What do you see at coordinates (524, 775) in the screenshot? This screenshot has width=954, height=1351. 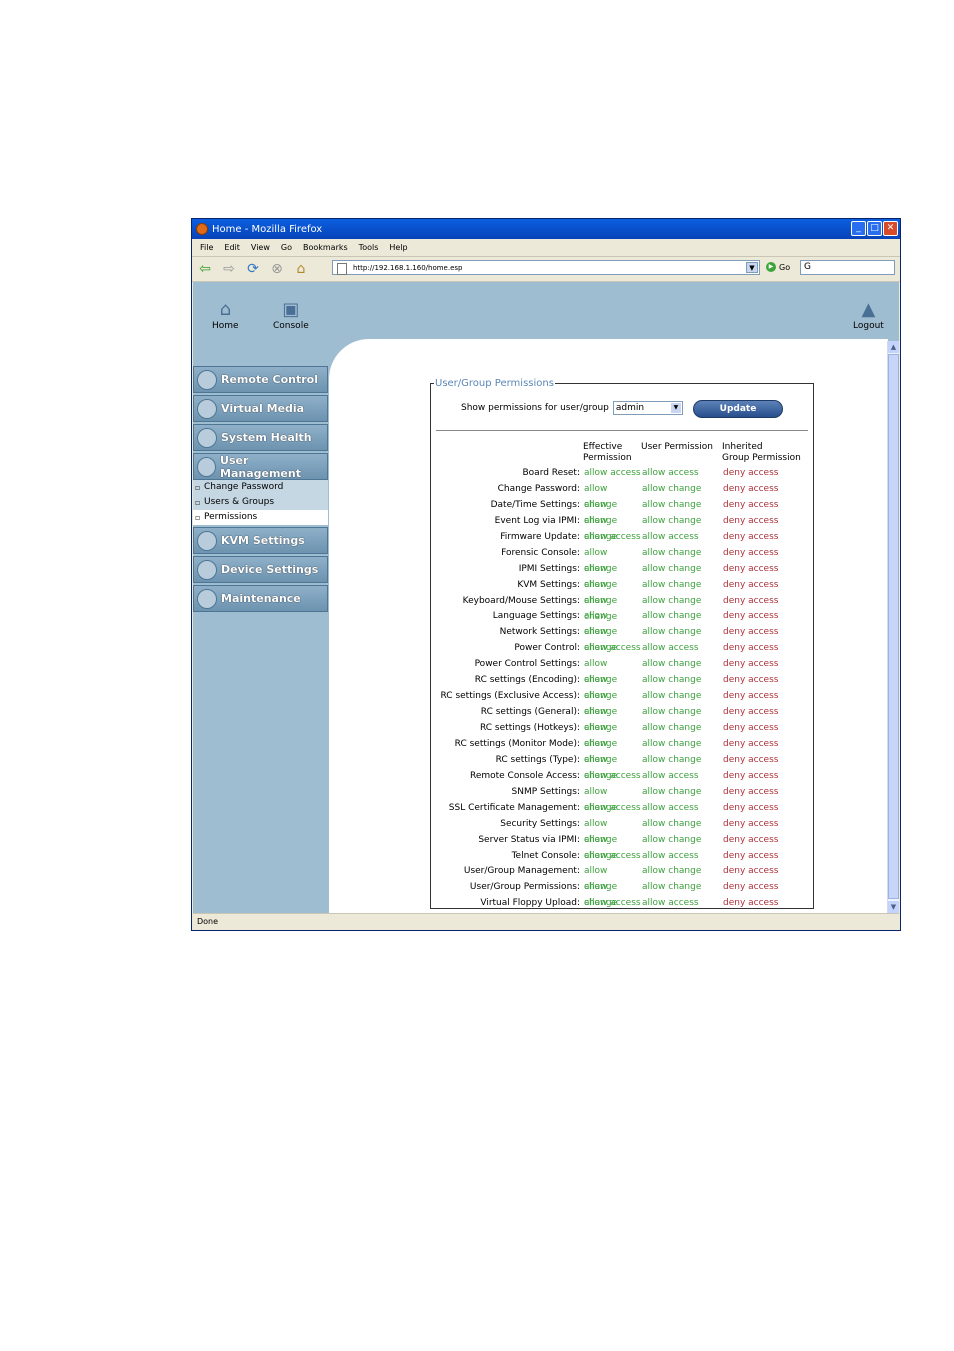 I see `permission-name: Remote Console Access:` at bounding box center [524, 775].